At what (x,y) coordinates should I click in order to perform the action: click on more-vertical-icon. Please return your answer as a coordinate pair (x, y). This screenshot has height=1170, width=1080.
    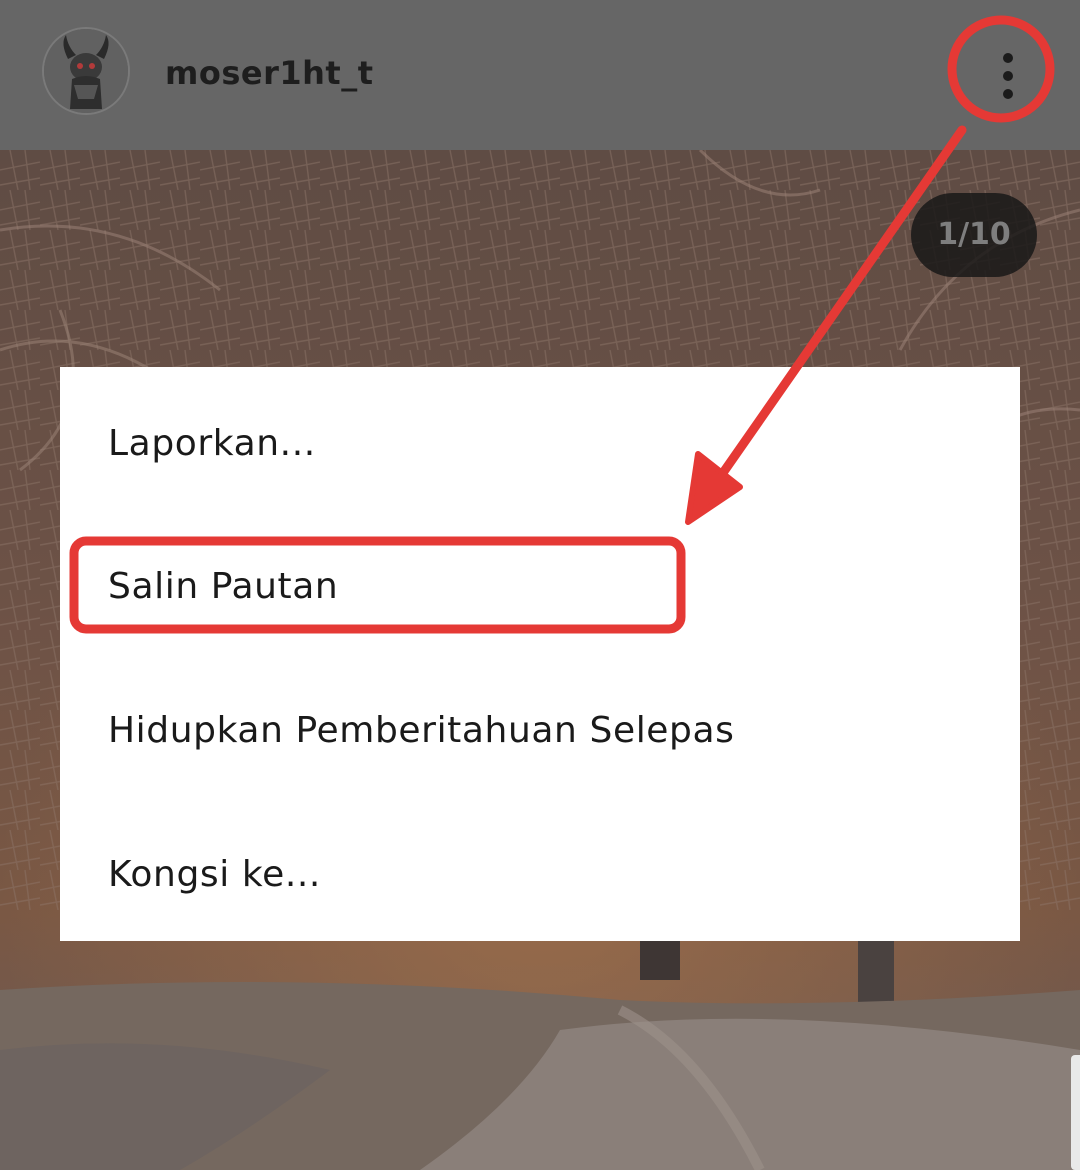
    Looking at the image, I should click on (1008, 76).